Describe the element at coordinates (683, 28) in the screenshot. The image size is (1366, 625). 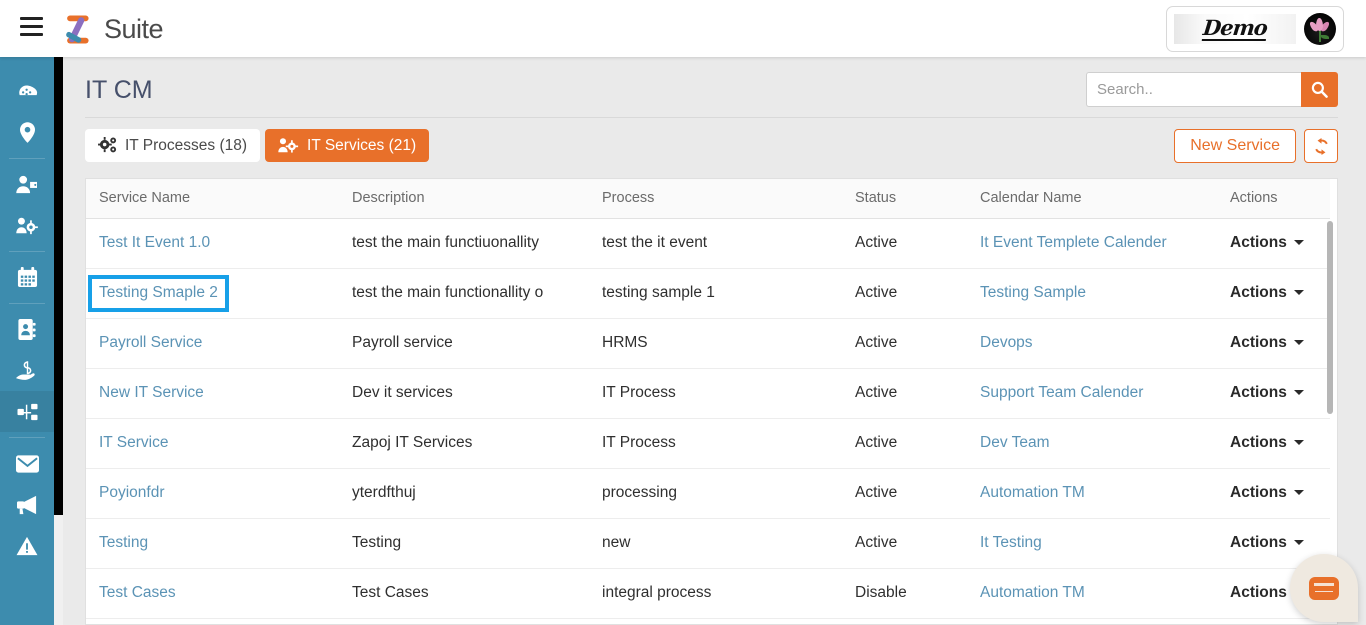
I see `top-header: Suite Demo` at that location.